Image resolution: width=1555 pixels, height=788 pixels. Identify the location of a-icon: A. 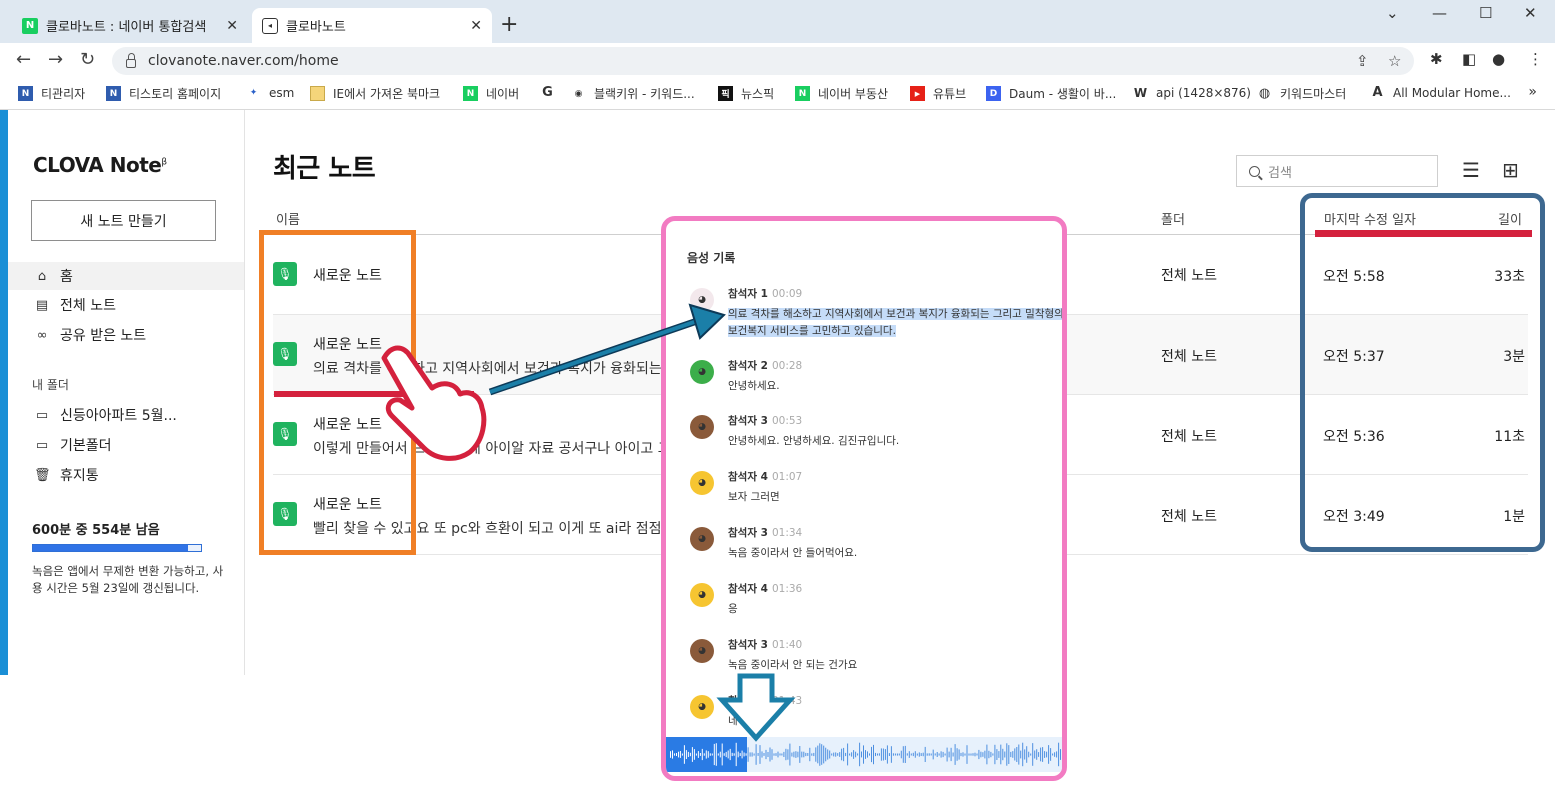
(1377, 92).